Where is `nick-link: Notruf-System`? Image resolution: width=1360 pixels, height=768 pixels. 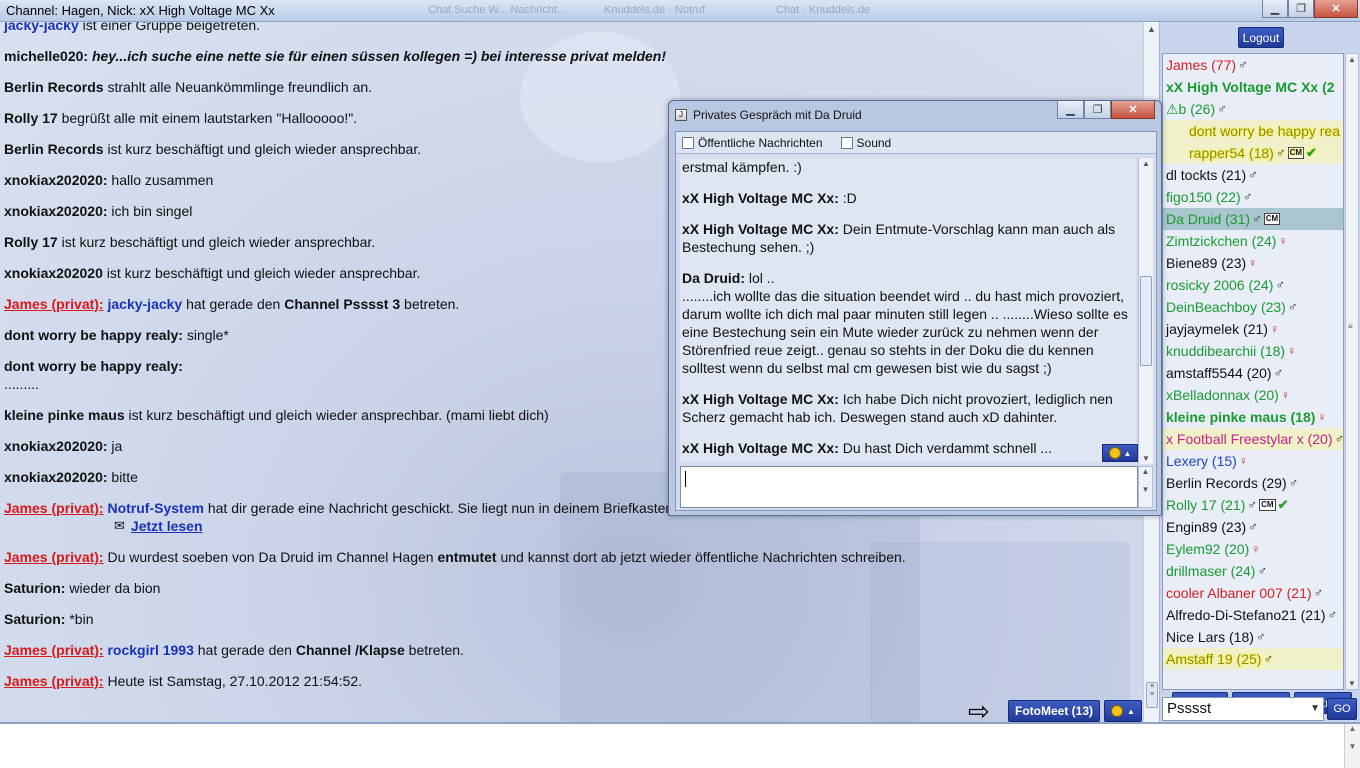
nick-link: Notruf-System is located at coordinates (155, 508).